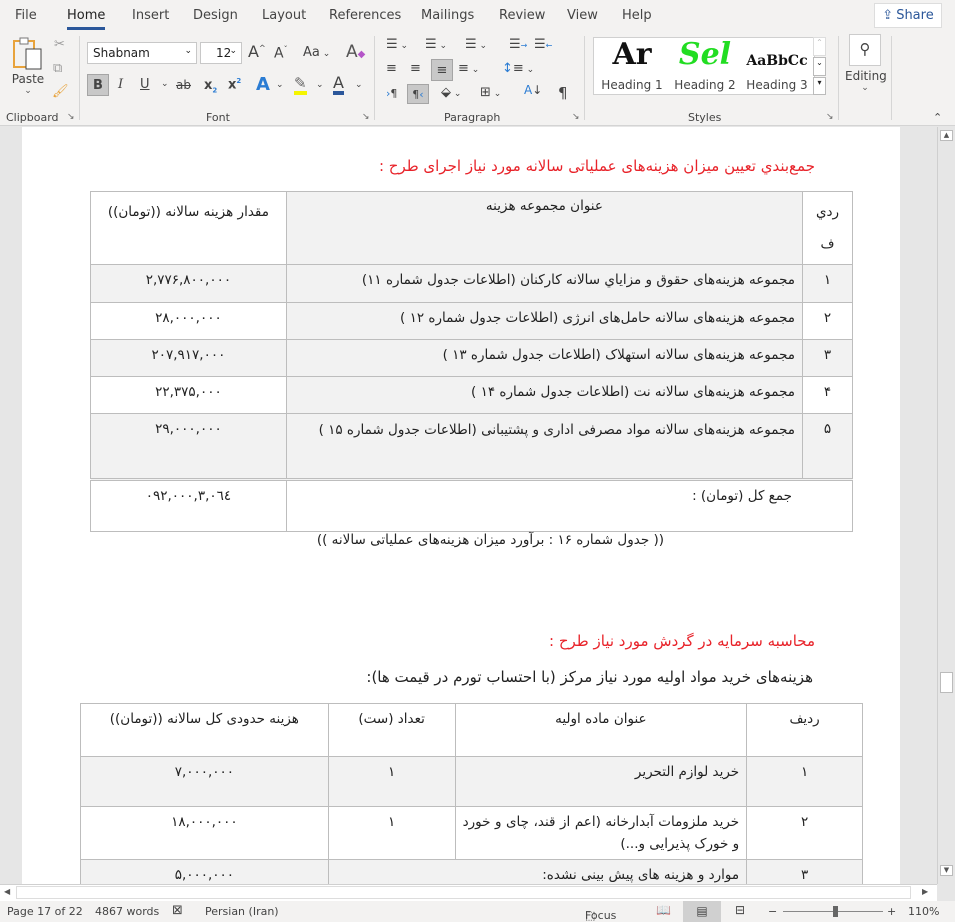 This screenshot has width=955, height=922. I want to click on grow-font-icon: A^, so click(257, 52).